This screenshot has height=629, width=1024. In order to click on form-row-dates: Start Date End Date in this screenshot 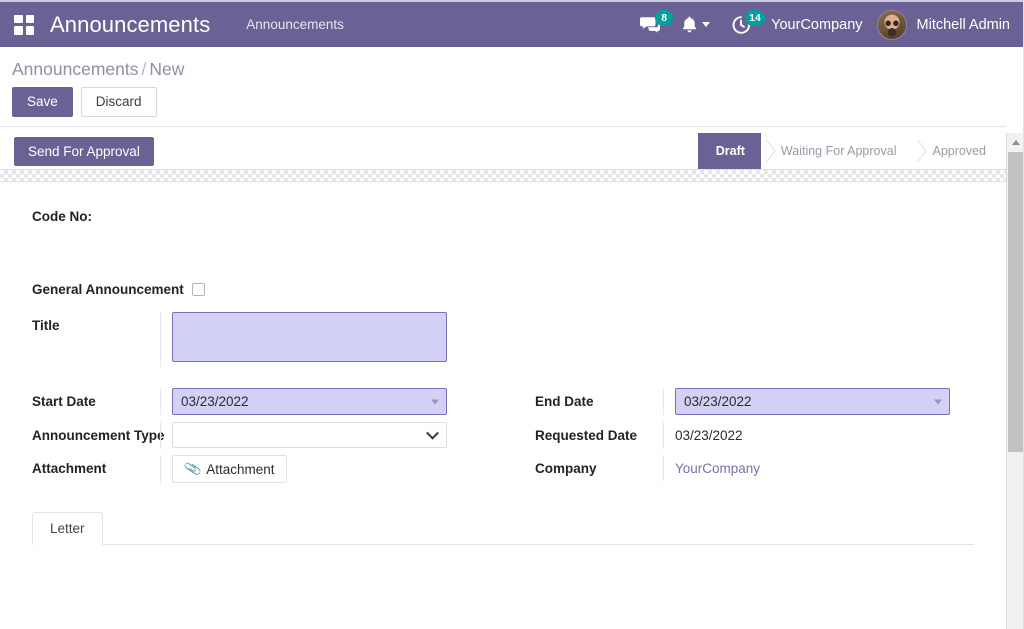, I will do `click(503, 401)`.